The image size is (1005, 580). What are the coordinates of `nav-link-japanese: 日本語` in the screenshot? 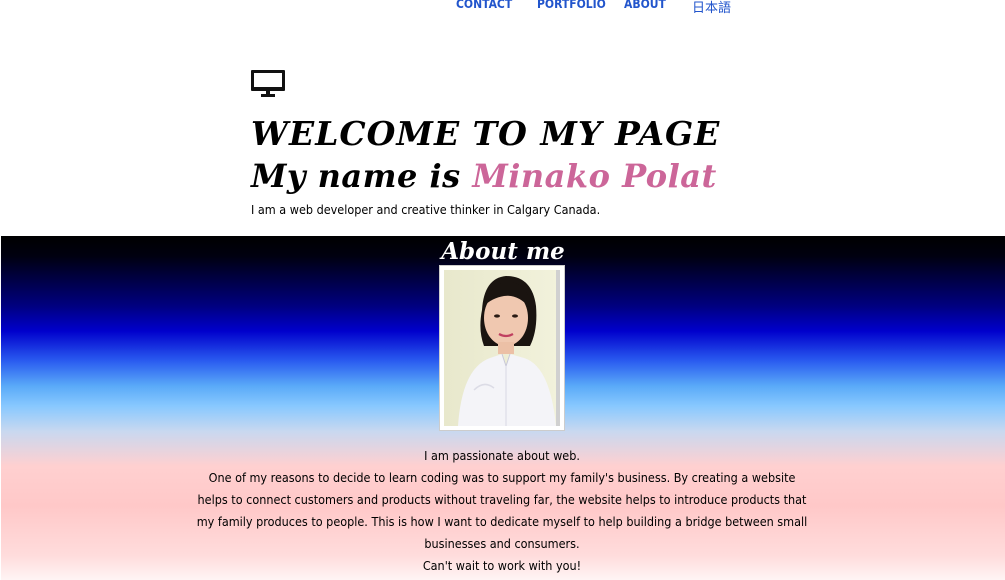 It's located at (711, 8).